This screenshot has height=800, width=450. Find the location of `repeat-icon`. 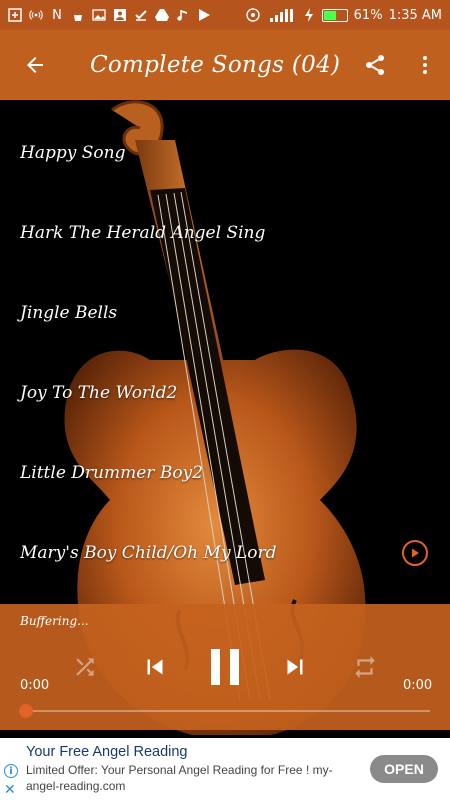

repeat-icon is located at coordinates (365, 667).